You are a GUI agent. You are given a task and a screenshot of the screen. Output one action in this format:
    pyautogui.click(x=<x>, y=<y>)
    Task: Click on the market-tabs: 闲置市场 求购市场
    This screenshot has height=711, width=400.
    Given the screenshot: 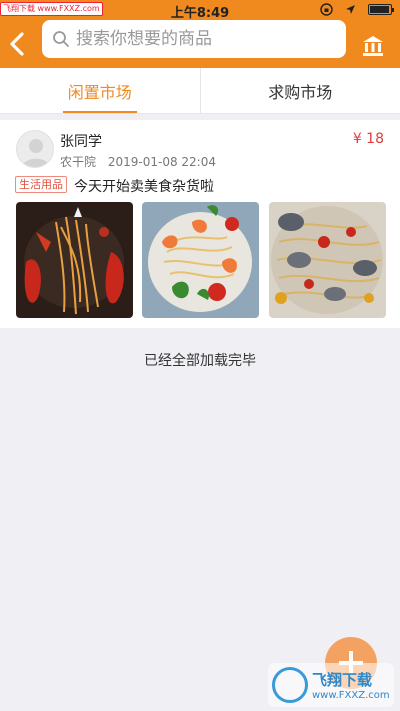 What is the action you would take?
    pyautogui.click(x=200, y=91)
    